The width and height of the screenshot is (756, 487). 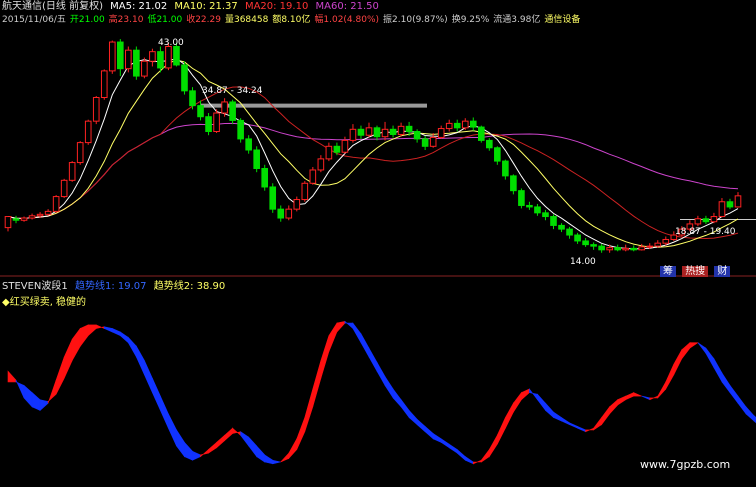 What do you see at coordinates (276, 6) in the screenshot?
I see `ma20-label: MA20: 19.10` at bounding box center [276, 6].